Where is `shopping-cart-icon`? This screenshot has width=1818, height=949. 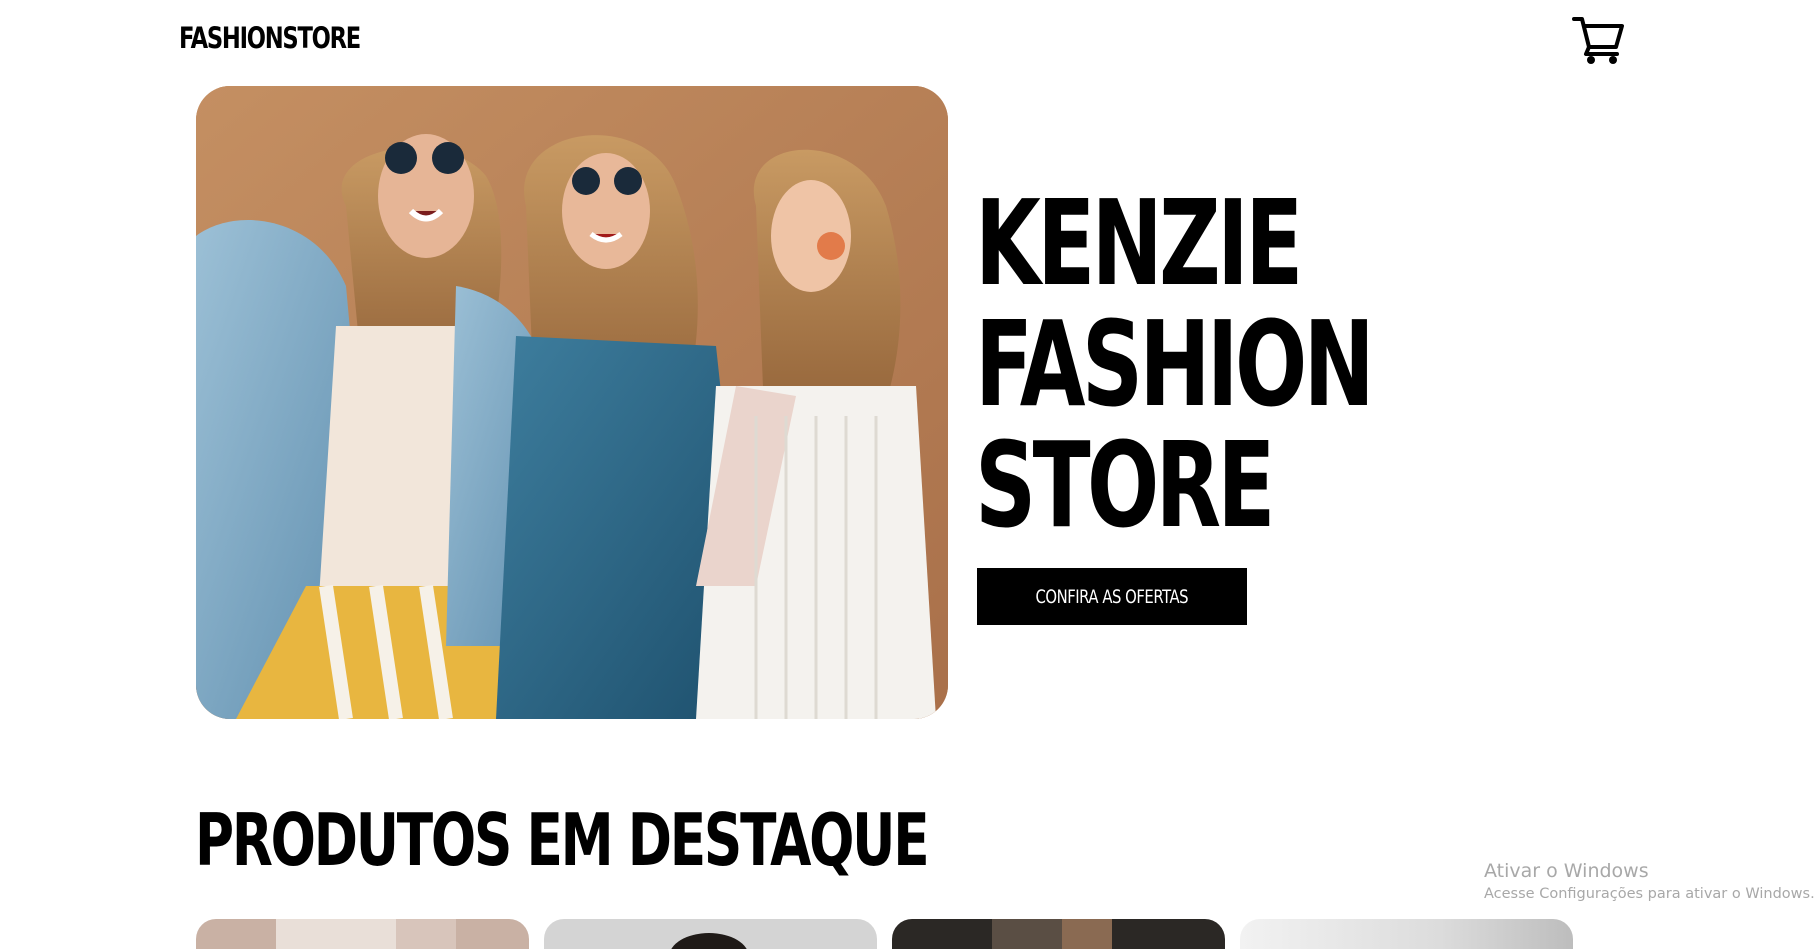
shopping-cart-icon is located at coordinates (1598, 38).